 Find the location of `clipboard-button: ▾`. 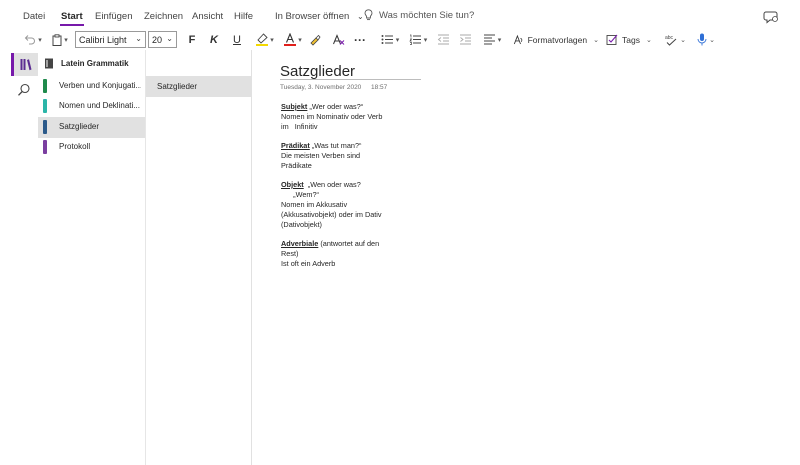

clipboard-button: ▾ is located at coordinates (60, 39).